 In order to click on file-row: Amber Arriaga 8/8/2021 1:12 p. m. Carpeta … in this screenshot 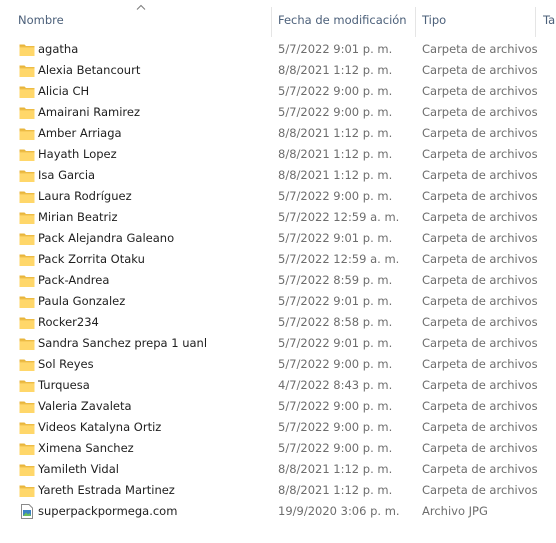, I will do `click(278, 133)`.